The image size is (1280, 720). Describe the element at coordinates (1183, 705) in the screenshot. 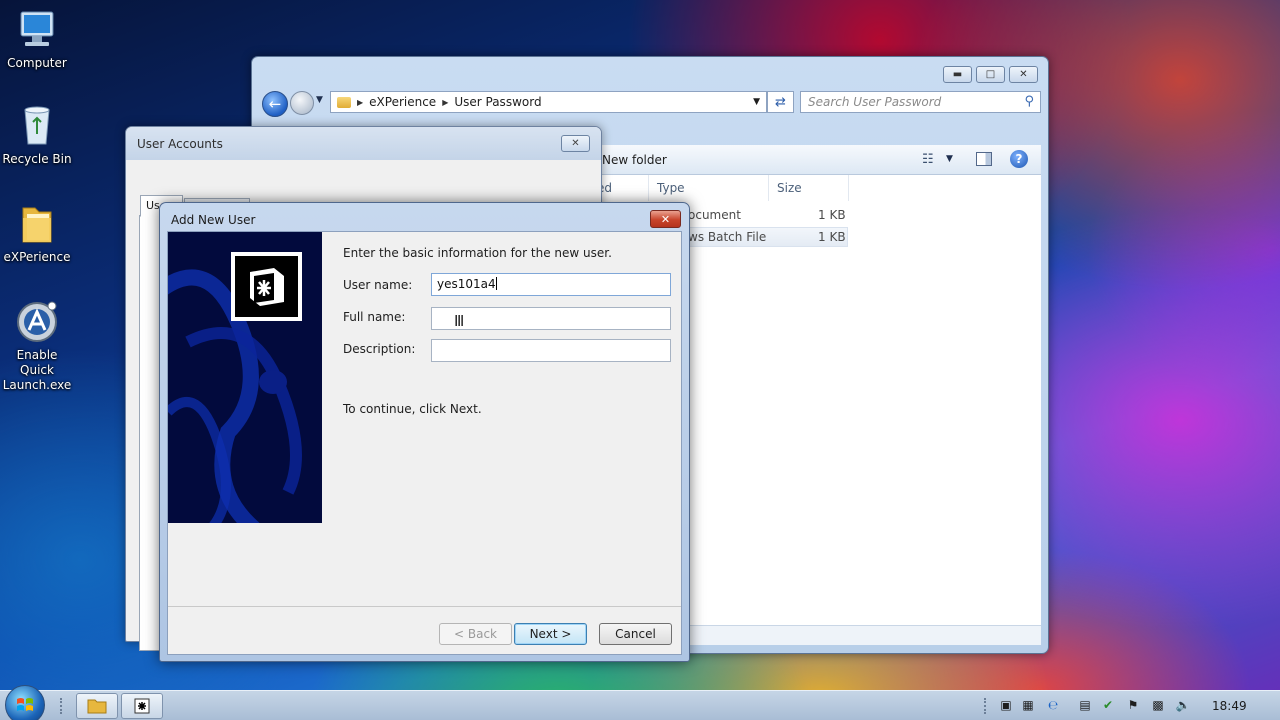

I see `volume-muted-icon: 🔈` at that location.